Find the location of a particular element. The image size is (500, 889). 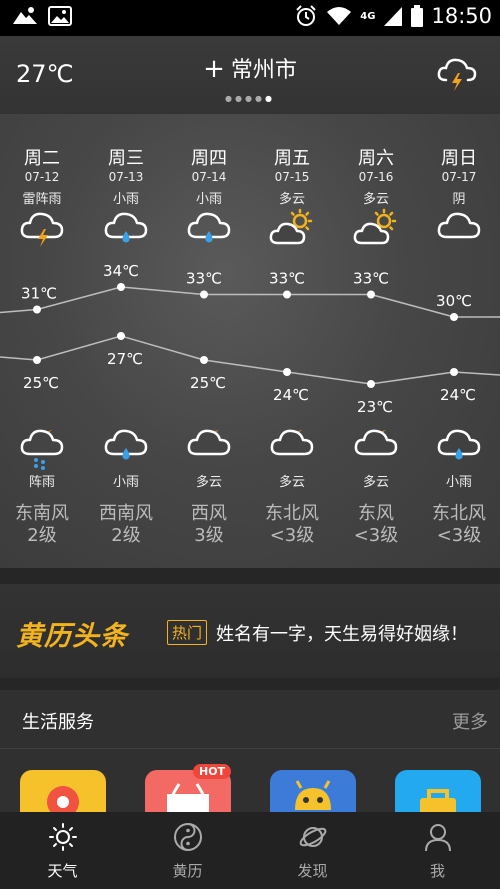

bottom-nav: 天气 黄历 发现 我 is located at coordinates (250, 850).